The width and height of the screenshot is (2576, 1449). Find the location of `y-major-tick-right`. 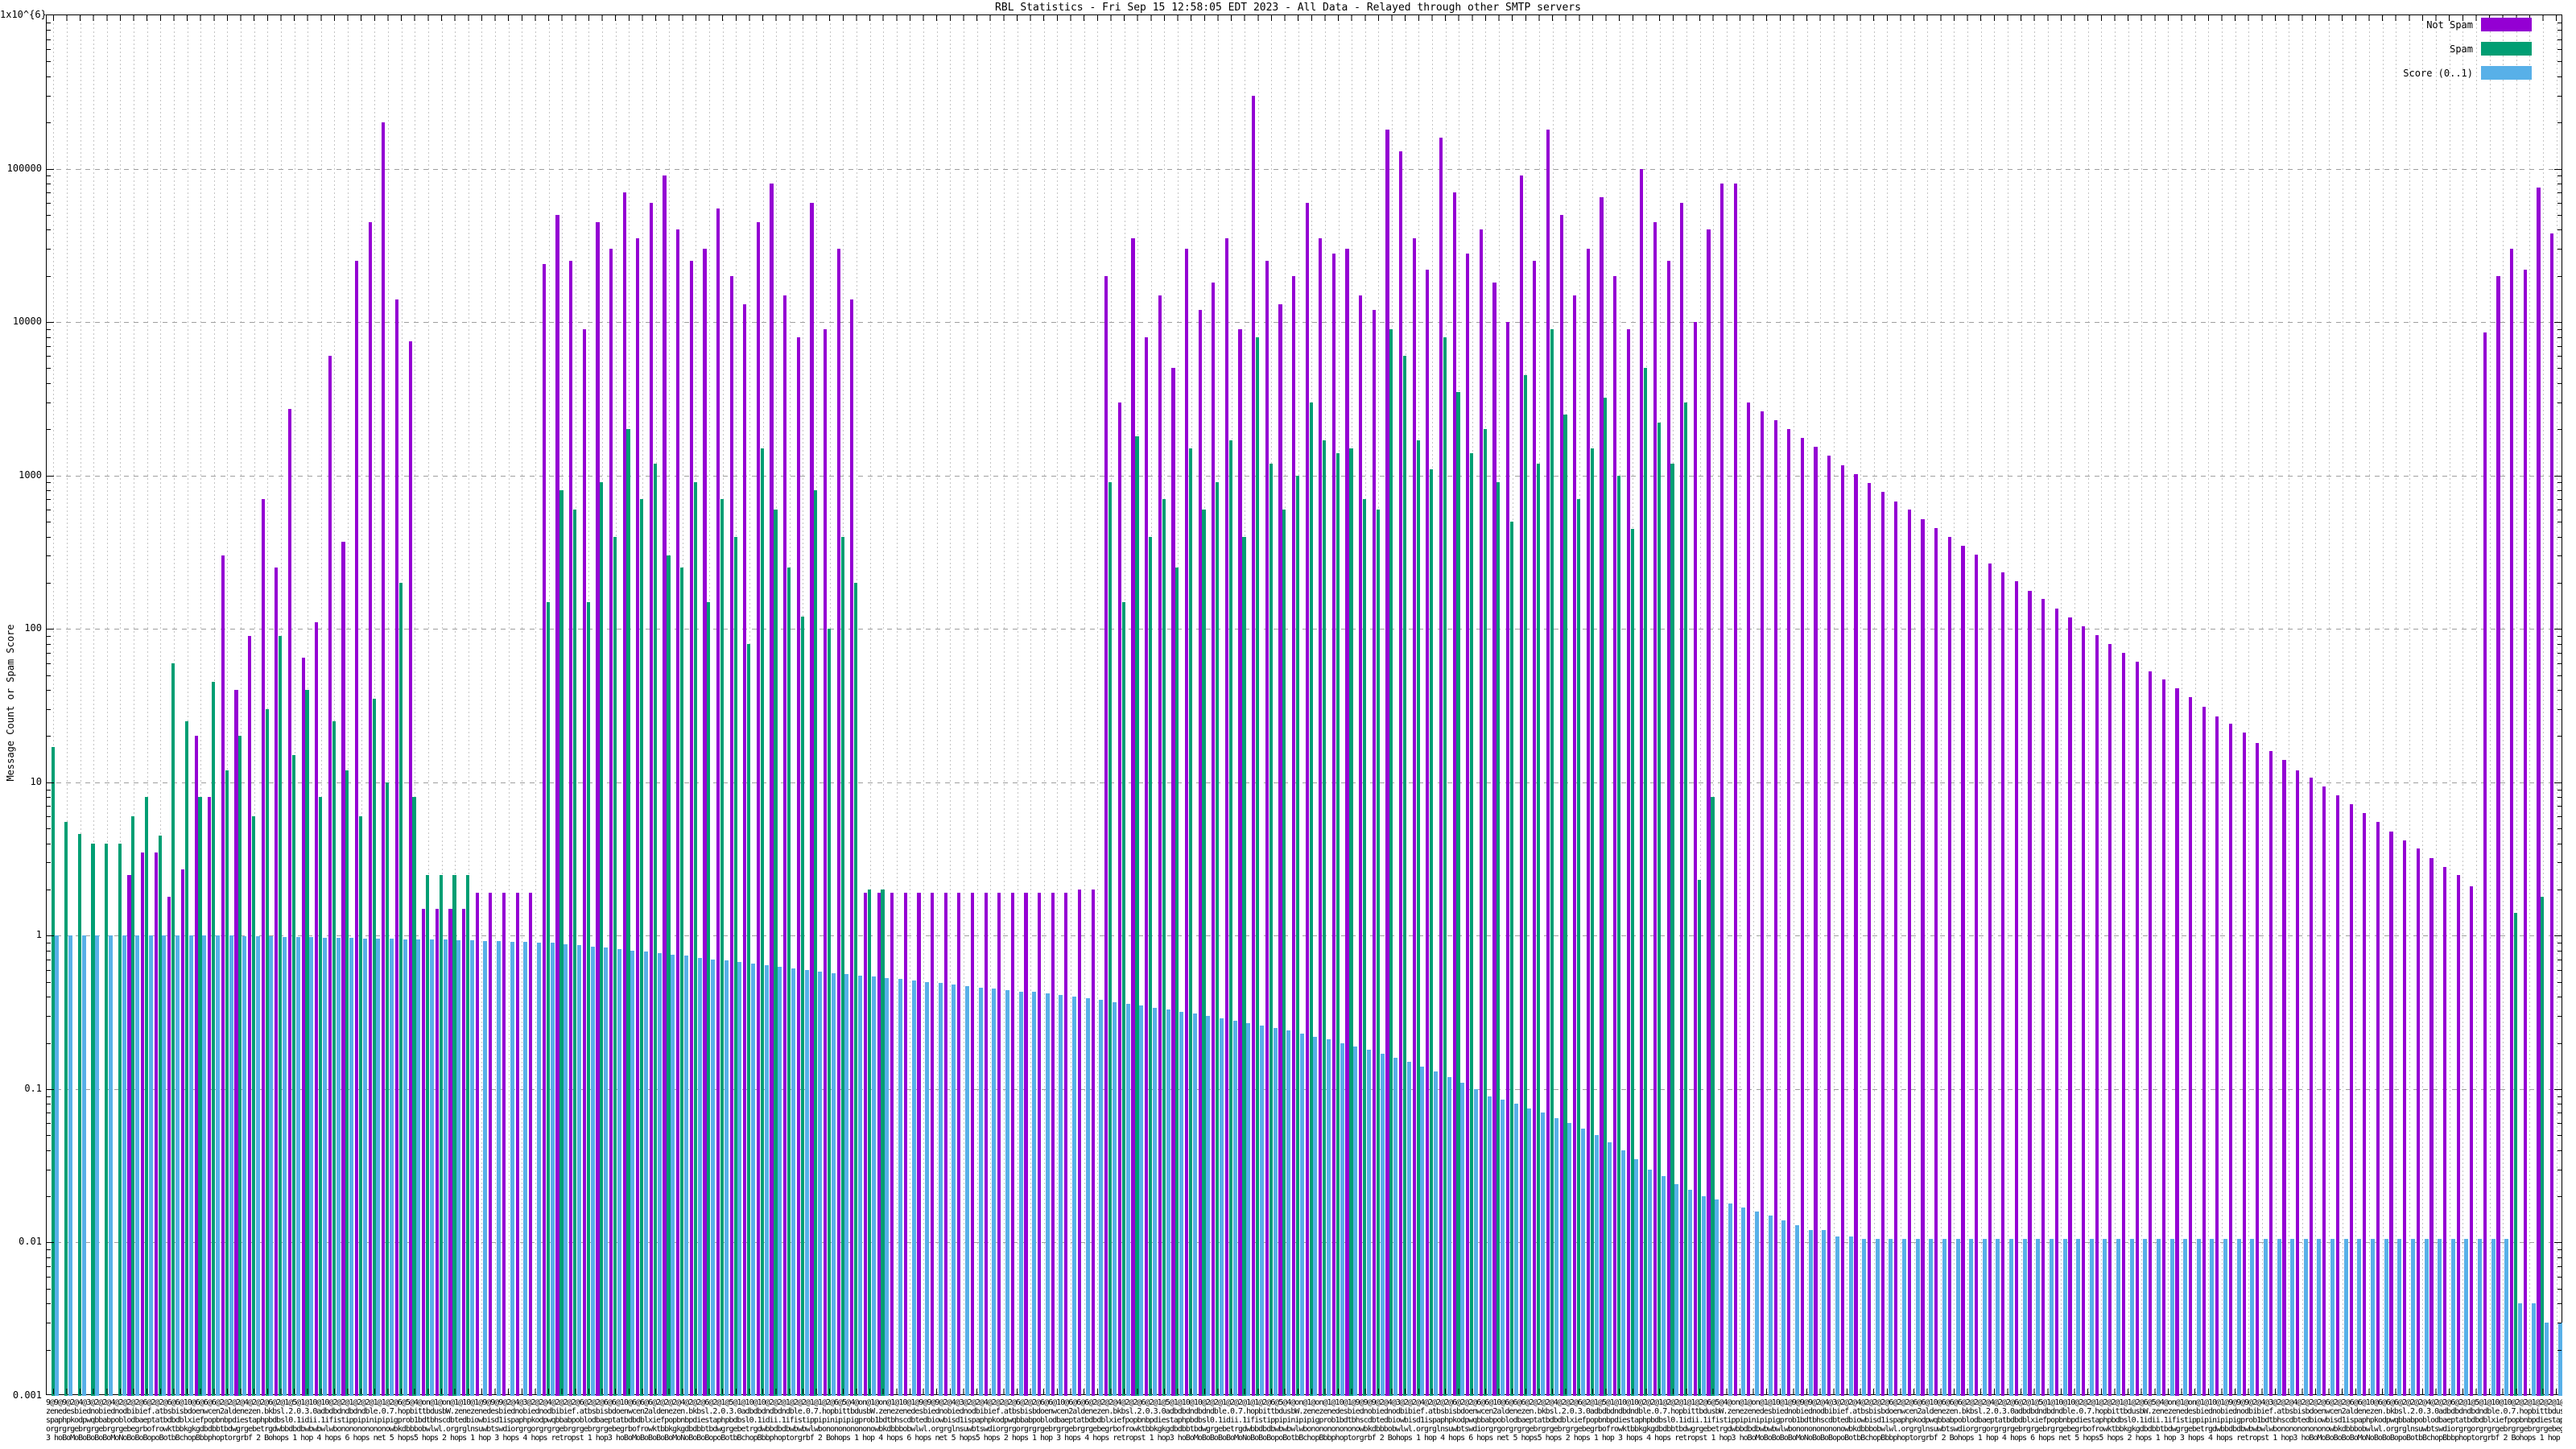

y-major-tick-right is located at coordinates (2558, 1243).